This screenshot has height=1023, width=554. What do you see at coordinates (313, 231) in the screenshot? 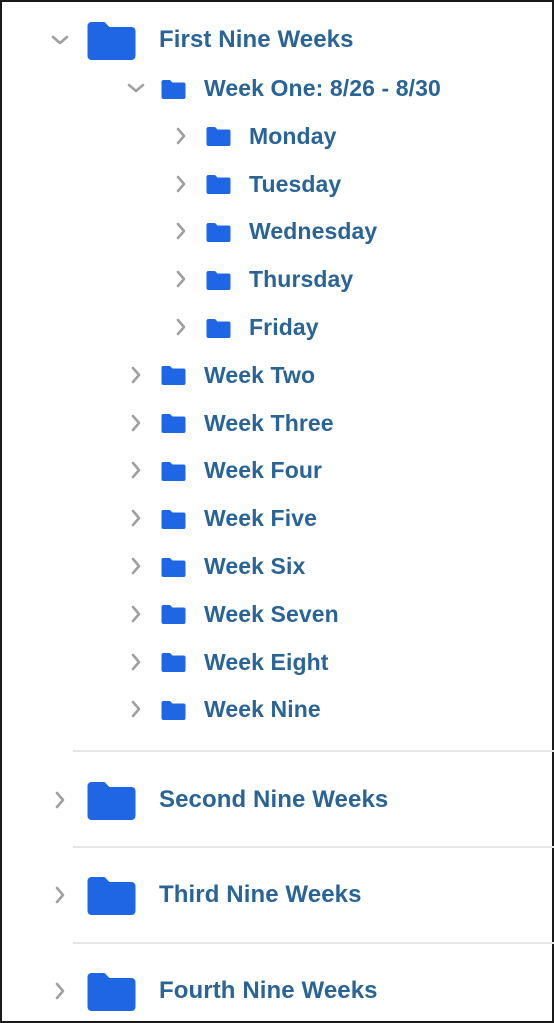
I see `folder-label: Wednesday` at bounding box center [313, 231].